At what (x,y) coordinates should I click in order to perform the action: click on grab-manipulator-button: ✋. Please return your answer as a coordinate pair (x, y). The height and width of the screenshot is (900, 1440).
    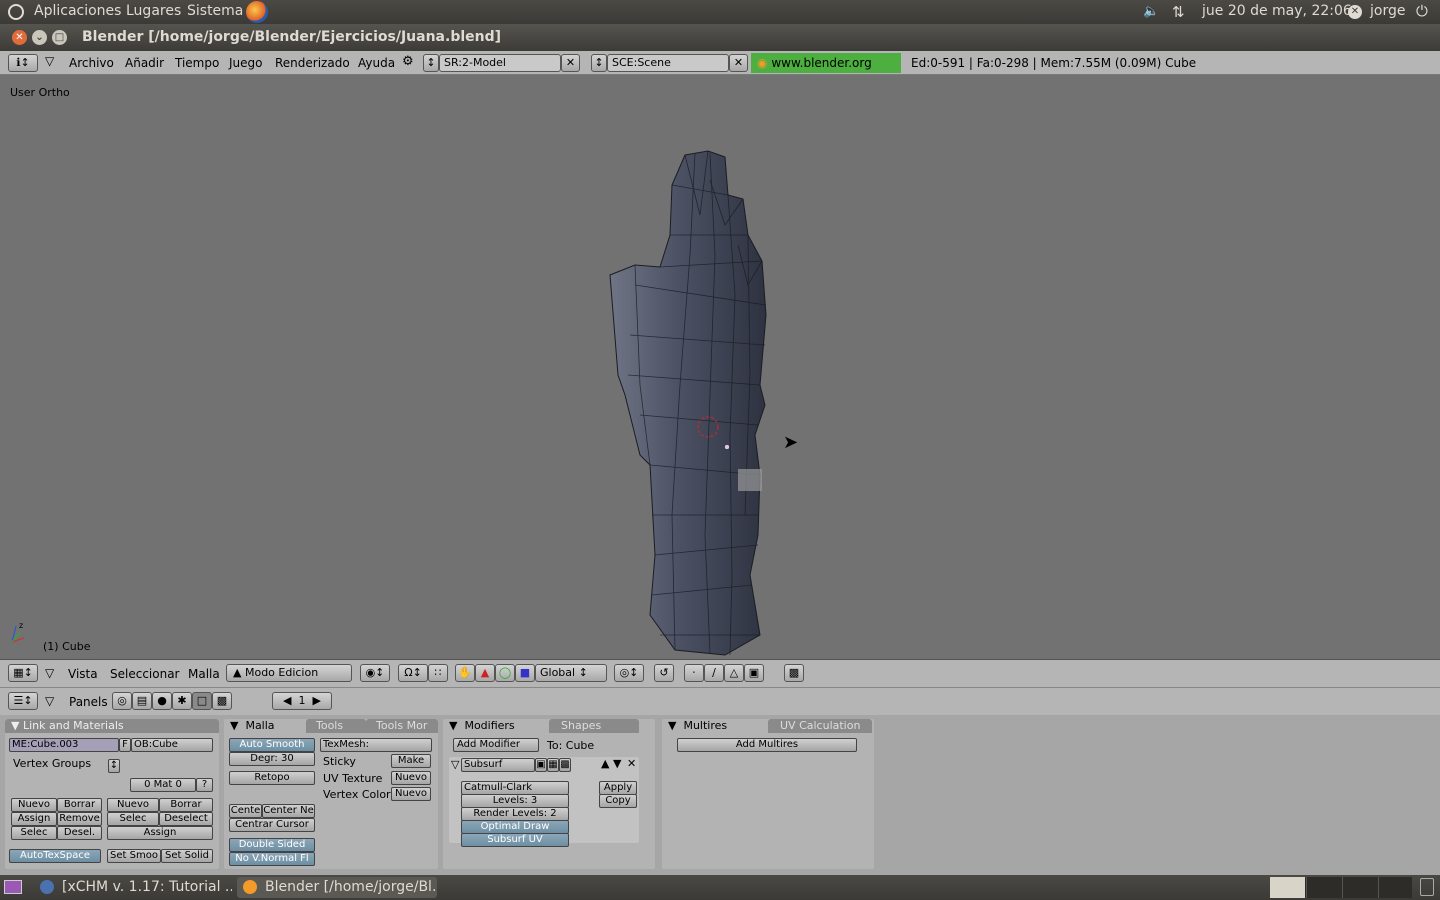
    Looking at the image, I should click on (465, 673).